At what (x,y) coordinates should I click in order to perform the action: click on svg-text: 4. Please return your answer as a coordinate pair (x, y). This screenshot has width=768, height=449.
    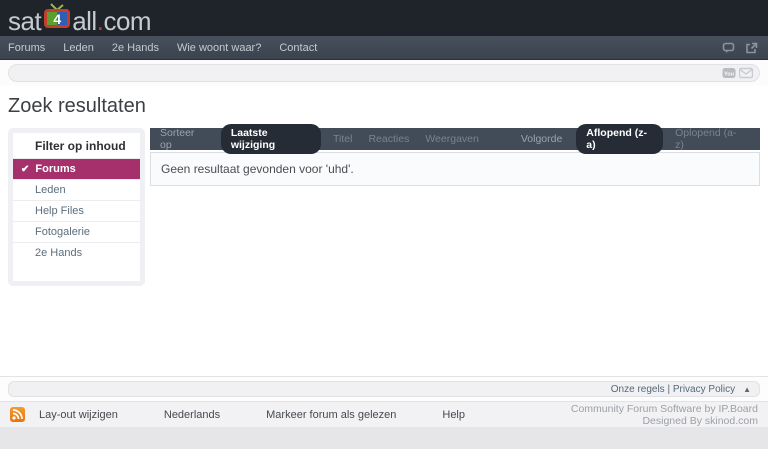
    Looking at the image, I should click on (58, 19).